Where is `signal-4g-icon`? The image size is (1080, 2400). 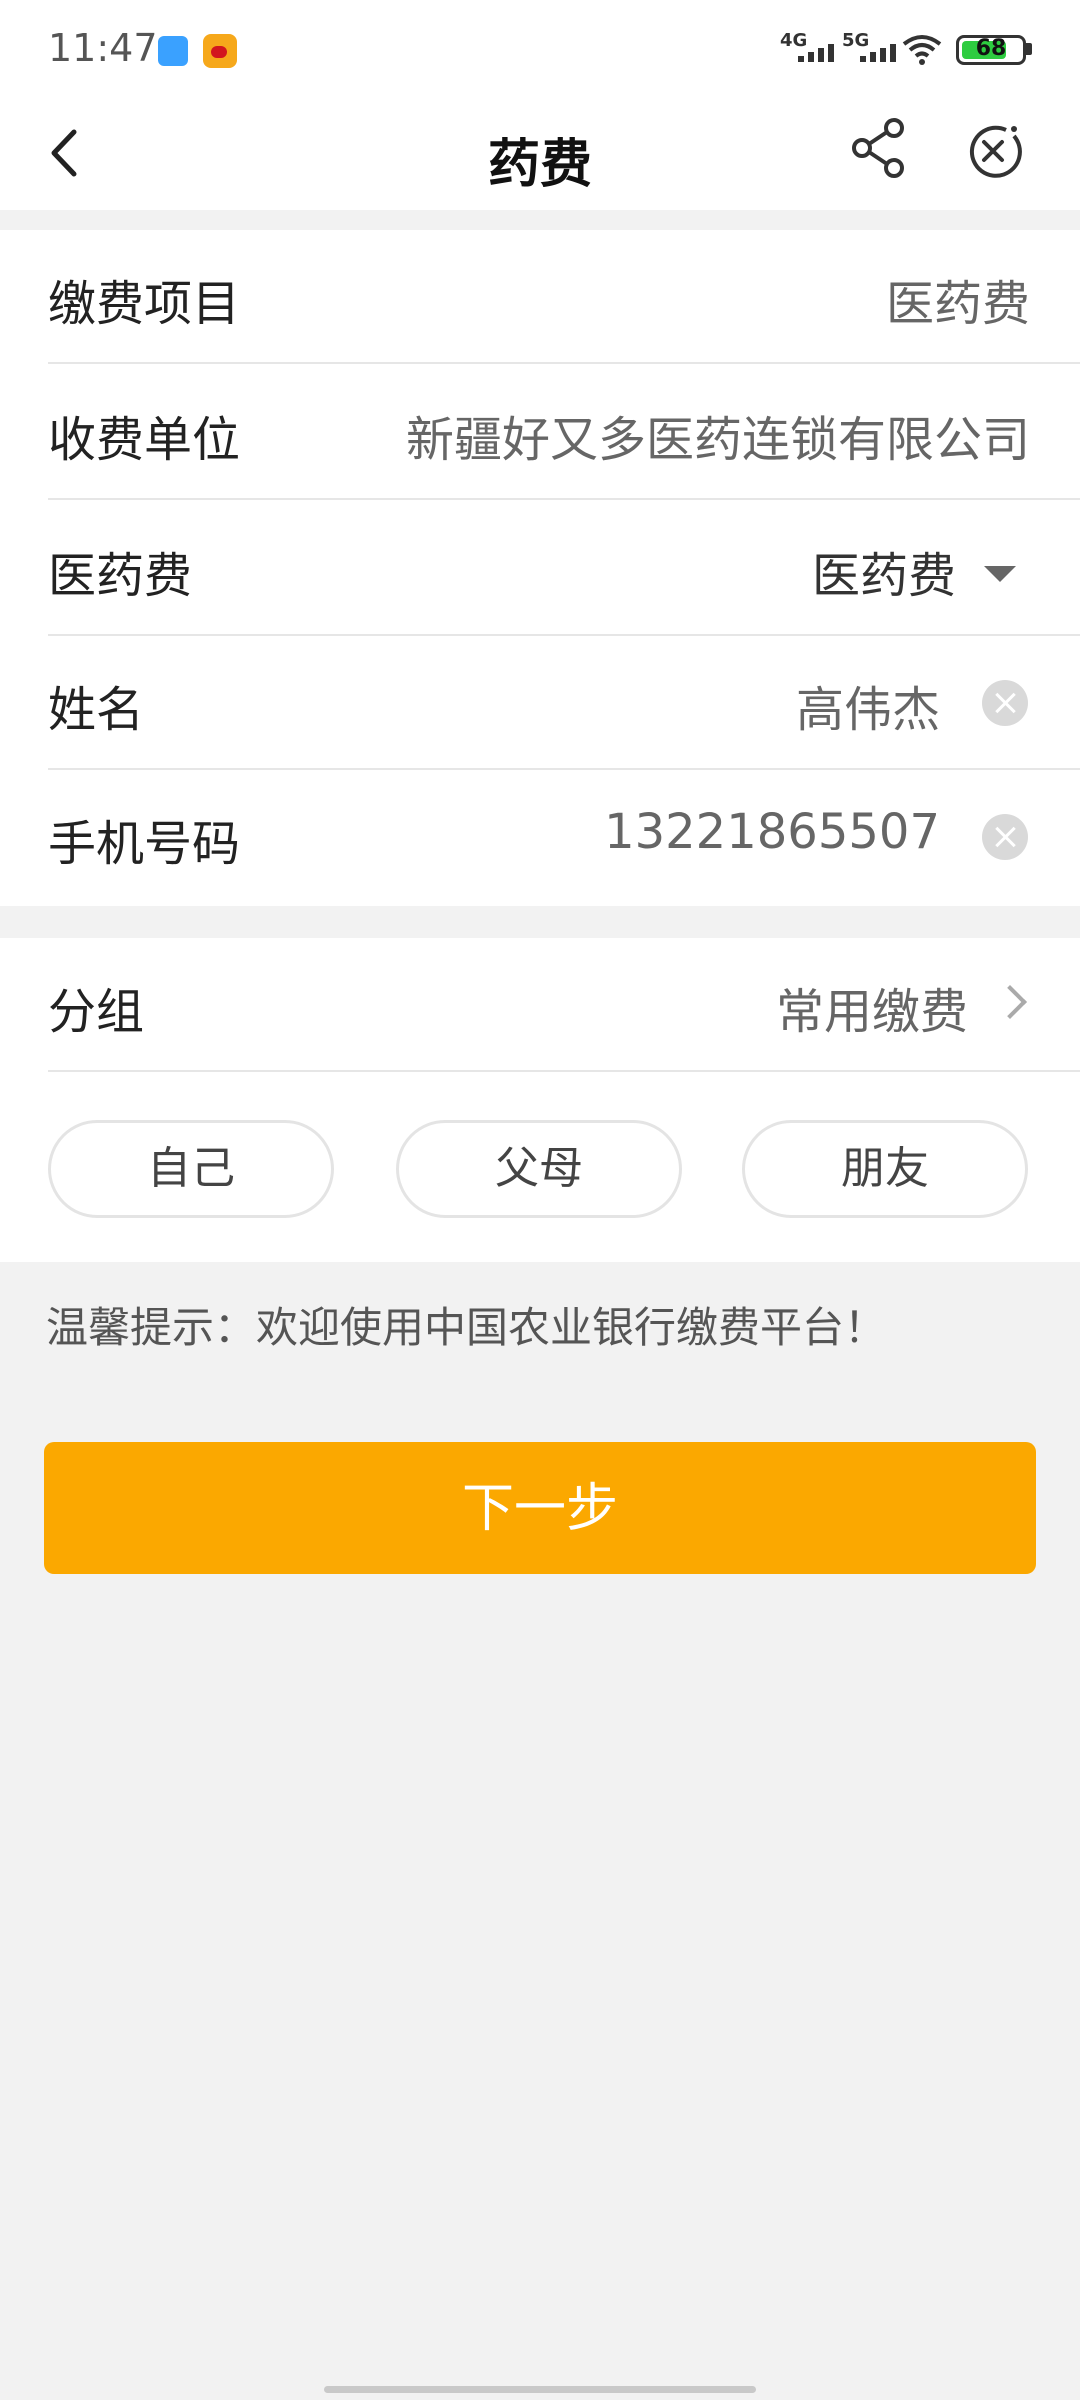 signal-4g-icon is located at coordinates (816, 53).